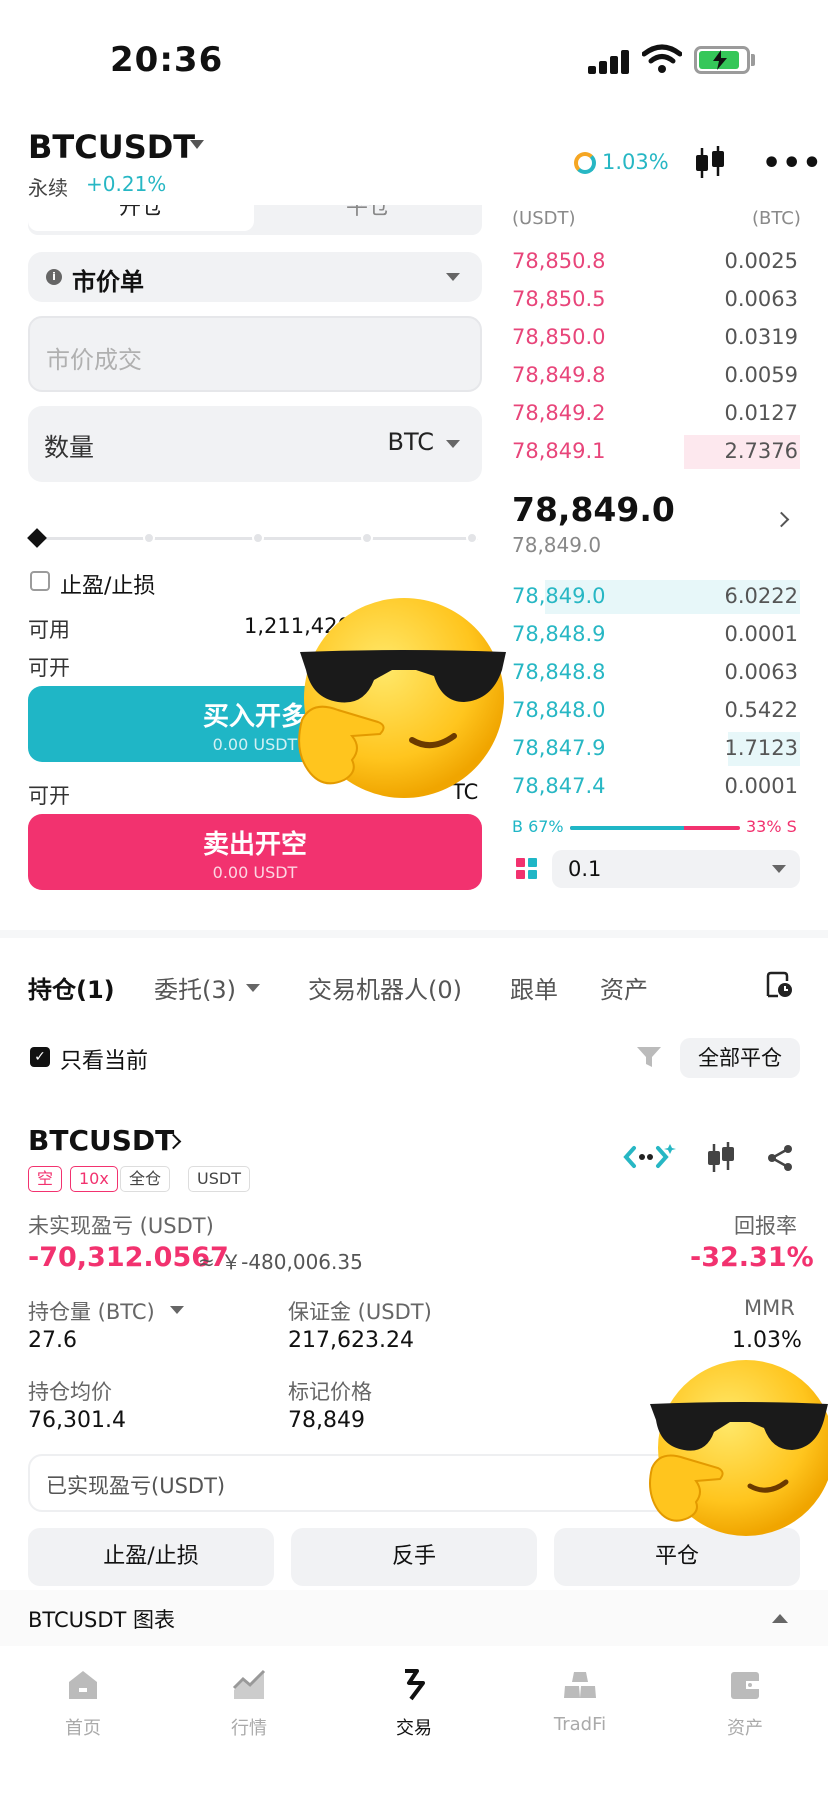 The width and height of the screenshot is (828, 1800). What do you see at coordinates (779, 985) in the screenshot?
I see `history-icon` at bounding box center [779, 985].